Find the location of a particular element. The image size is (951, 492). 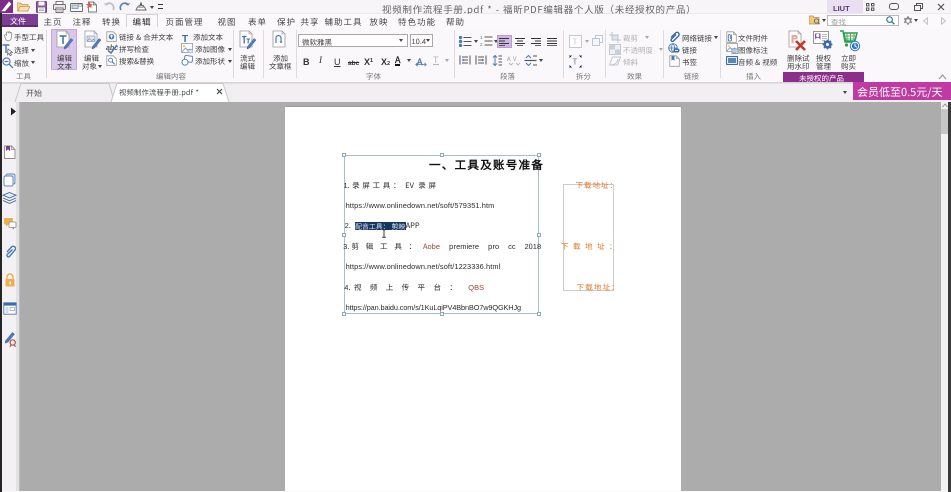

svg-text: 1 is located at coordinates (481, 37).